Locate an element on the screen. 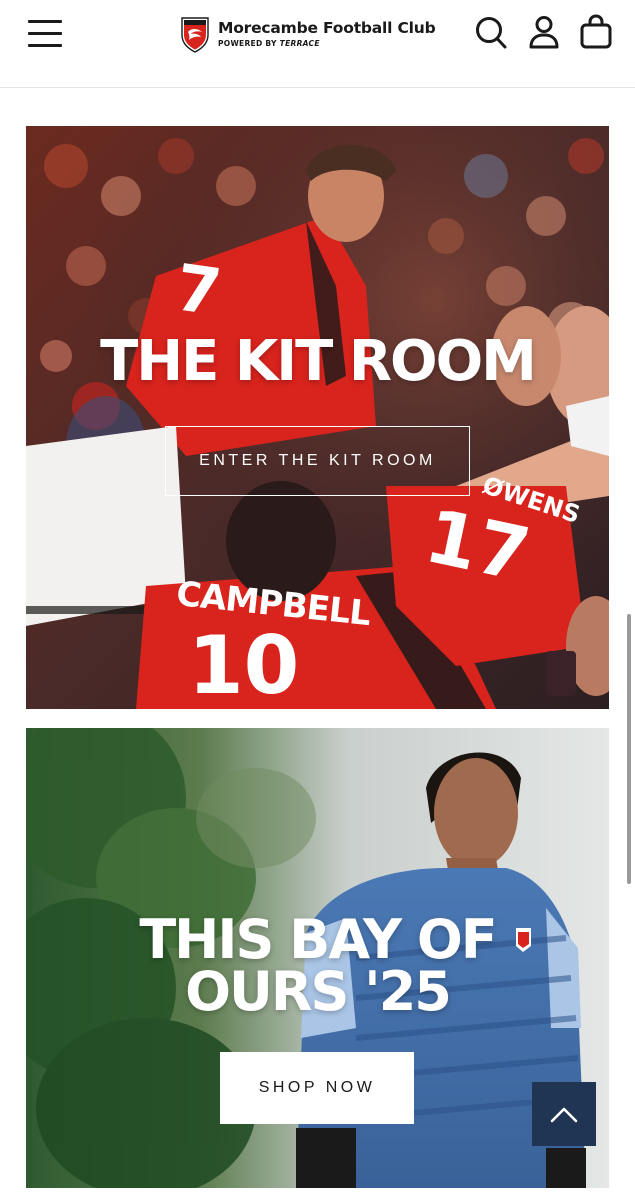 This screenshot has width=635, height=1200. enter-kit-room-button: ENTER THE KIT ROOM is located at coordinates (317, 461).